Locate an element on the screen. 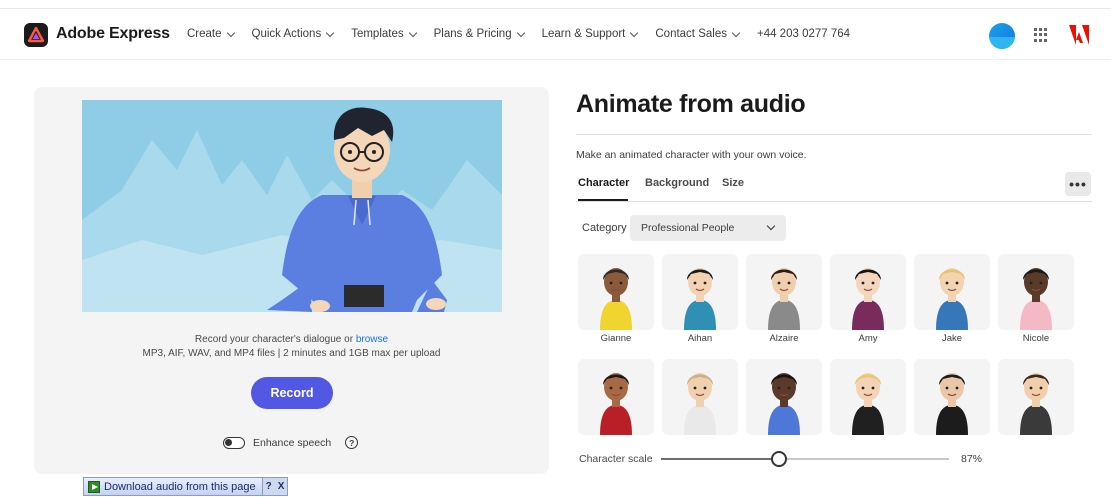 This screenshot has width=1111, height=497. nav-templates: Templates is located at coordinates (384, 34).